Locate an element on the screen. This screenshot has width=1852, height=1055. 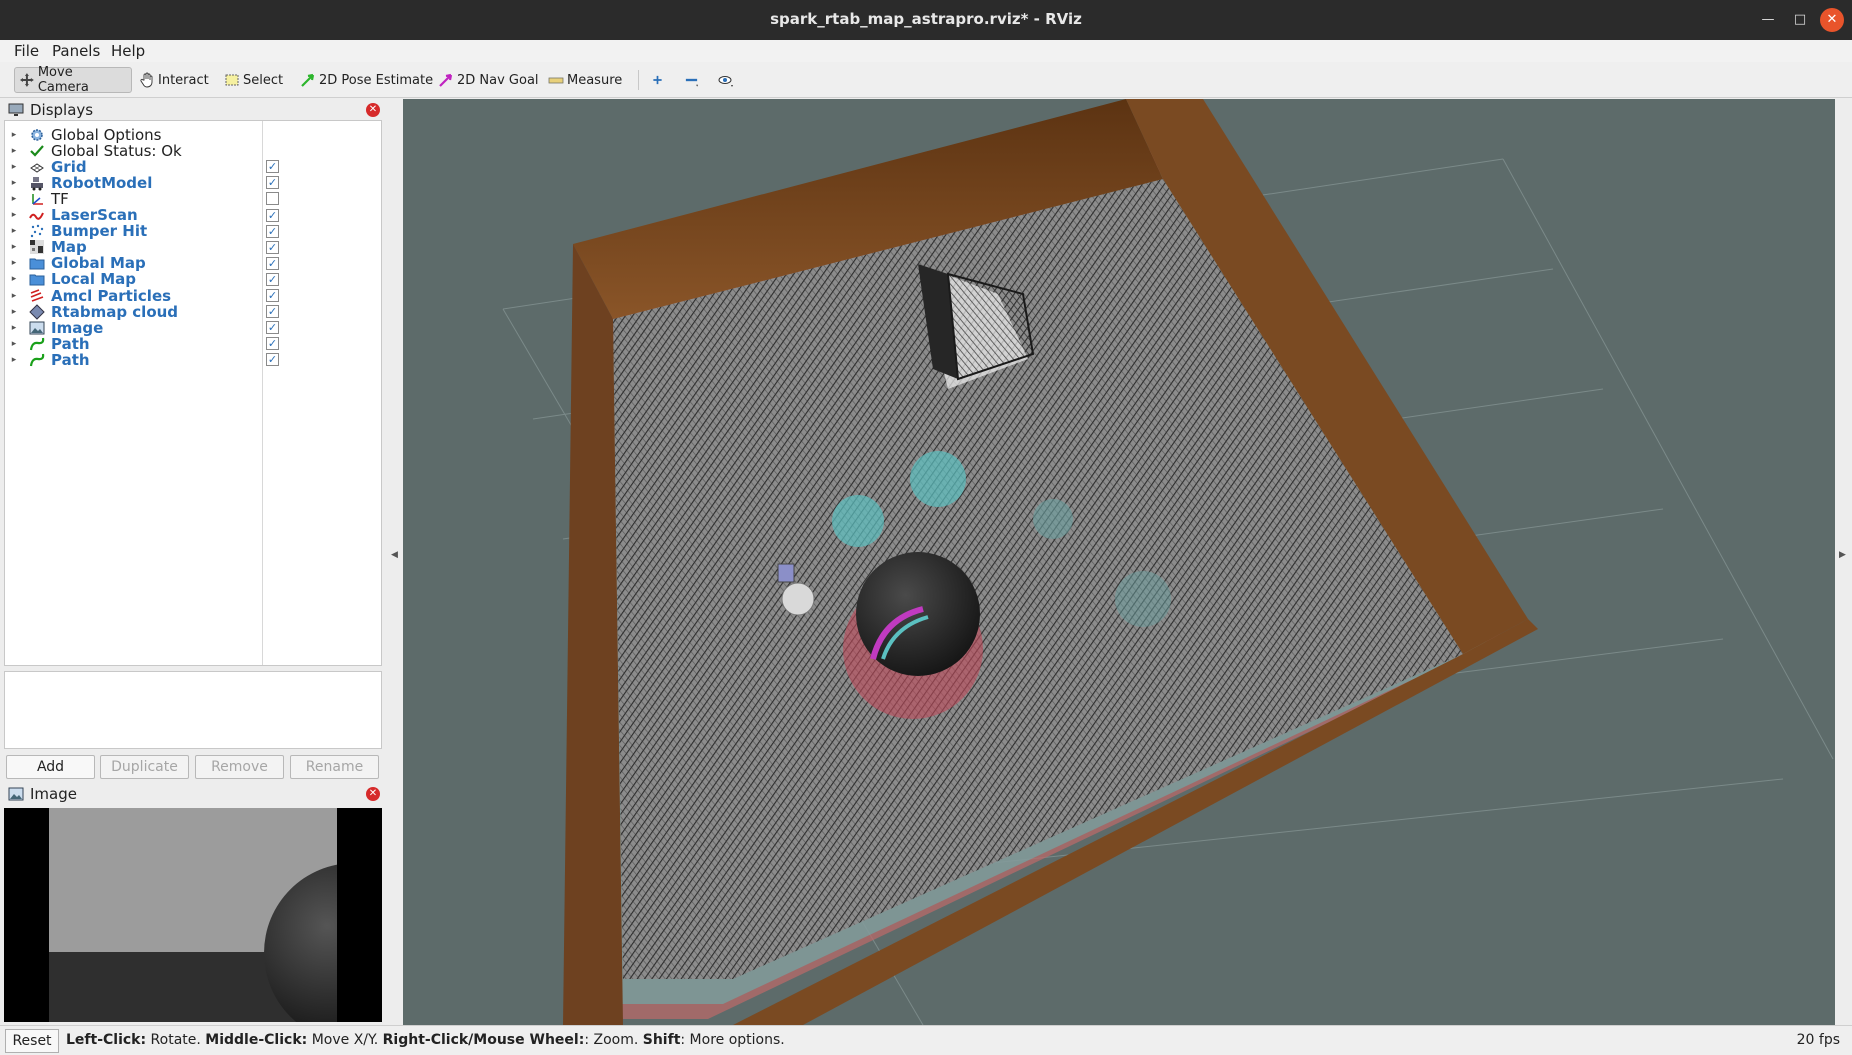
select-tool: Select is located at coordinates (253, 80).